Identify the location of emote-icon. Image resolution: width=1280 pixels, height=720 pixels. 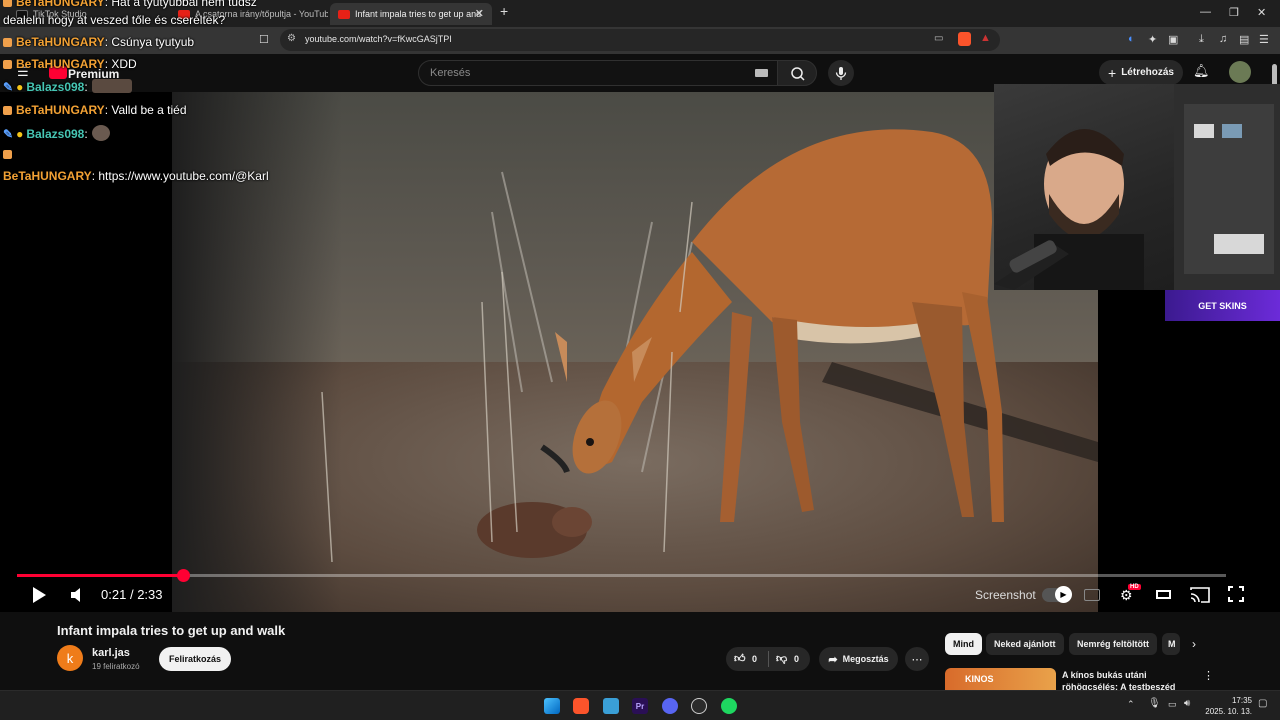
(100, 133).